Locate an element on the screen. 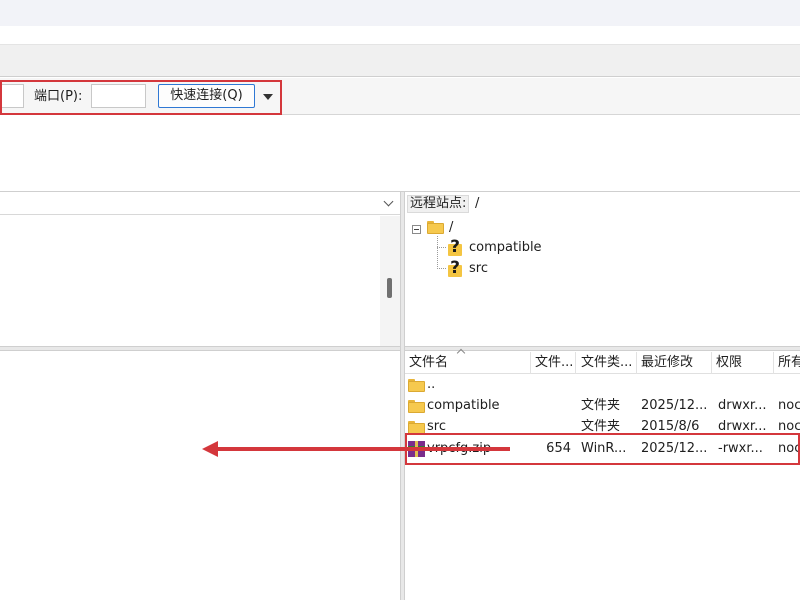 The width and height of the screenshot is (800, 600). column-header-owner: 所有 is located at coordinates (789, 363).